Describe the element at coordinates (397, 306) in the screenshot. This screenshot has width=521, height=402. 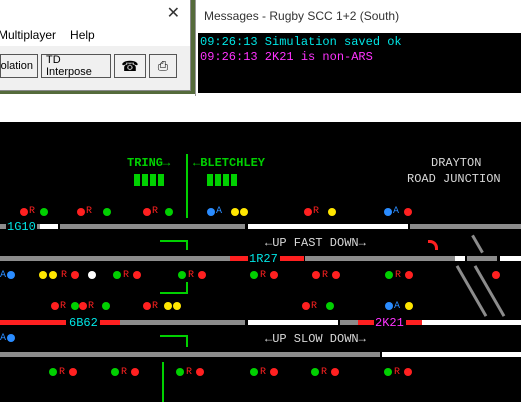
I see `route-marker: A` at that location.